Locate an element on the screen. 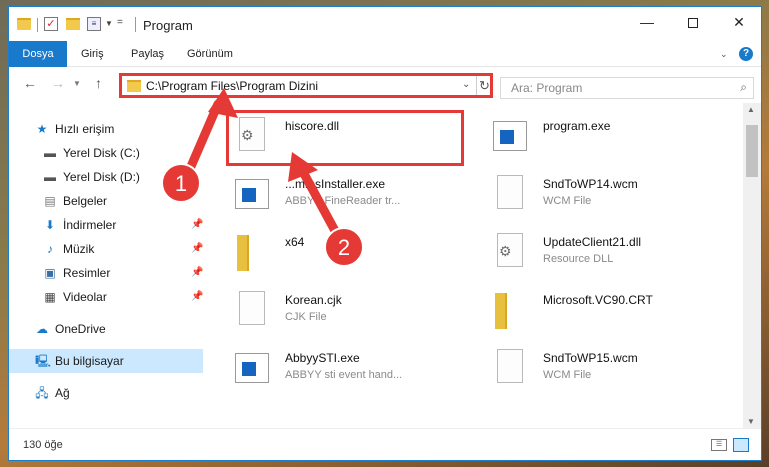 The width and height of the screenshot is (769, 467). sidebar-item-local-disk-c: ▬ Yerel Disk (C:) is located at coordinates (106, 153).